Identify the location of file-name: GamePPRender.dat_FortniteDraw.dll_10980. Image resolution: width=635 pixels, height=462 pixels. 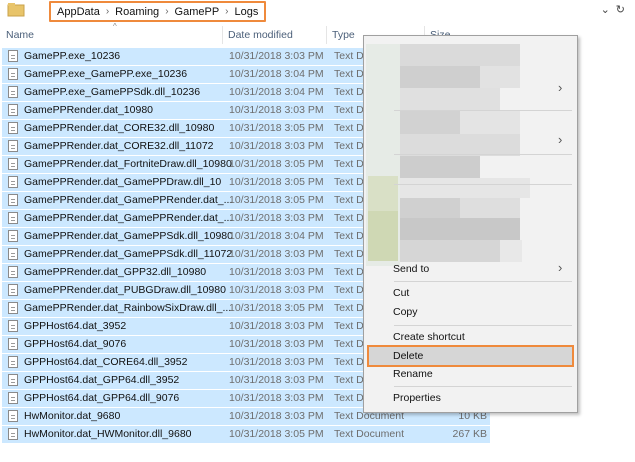
(128, 164).